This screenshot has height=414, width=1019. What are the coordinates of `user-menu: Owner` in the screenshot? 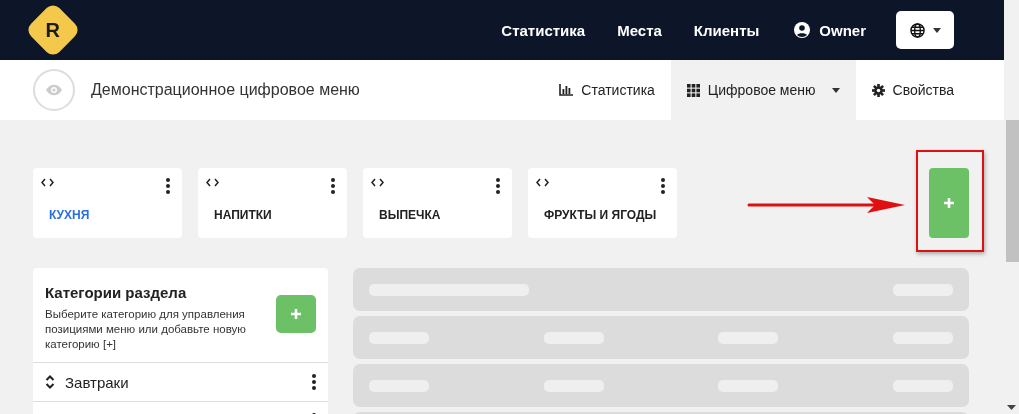 It's located at (842, 30).